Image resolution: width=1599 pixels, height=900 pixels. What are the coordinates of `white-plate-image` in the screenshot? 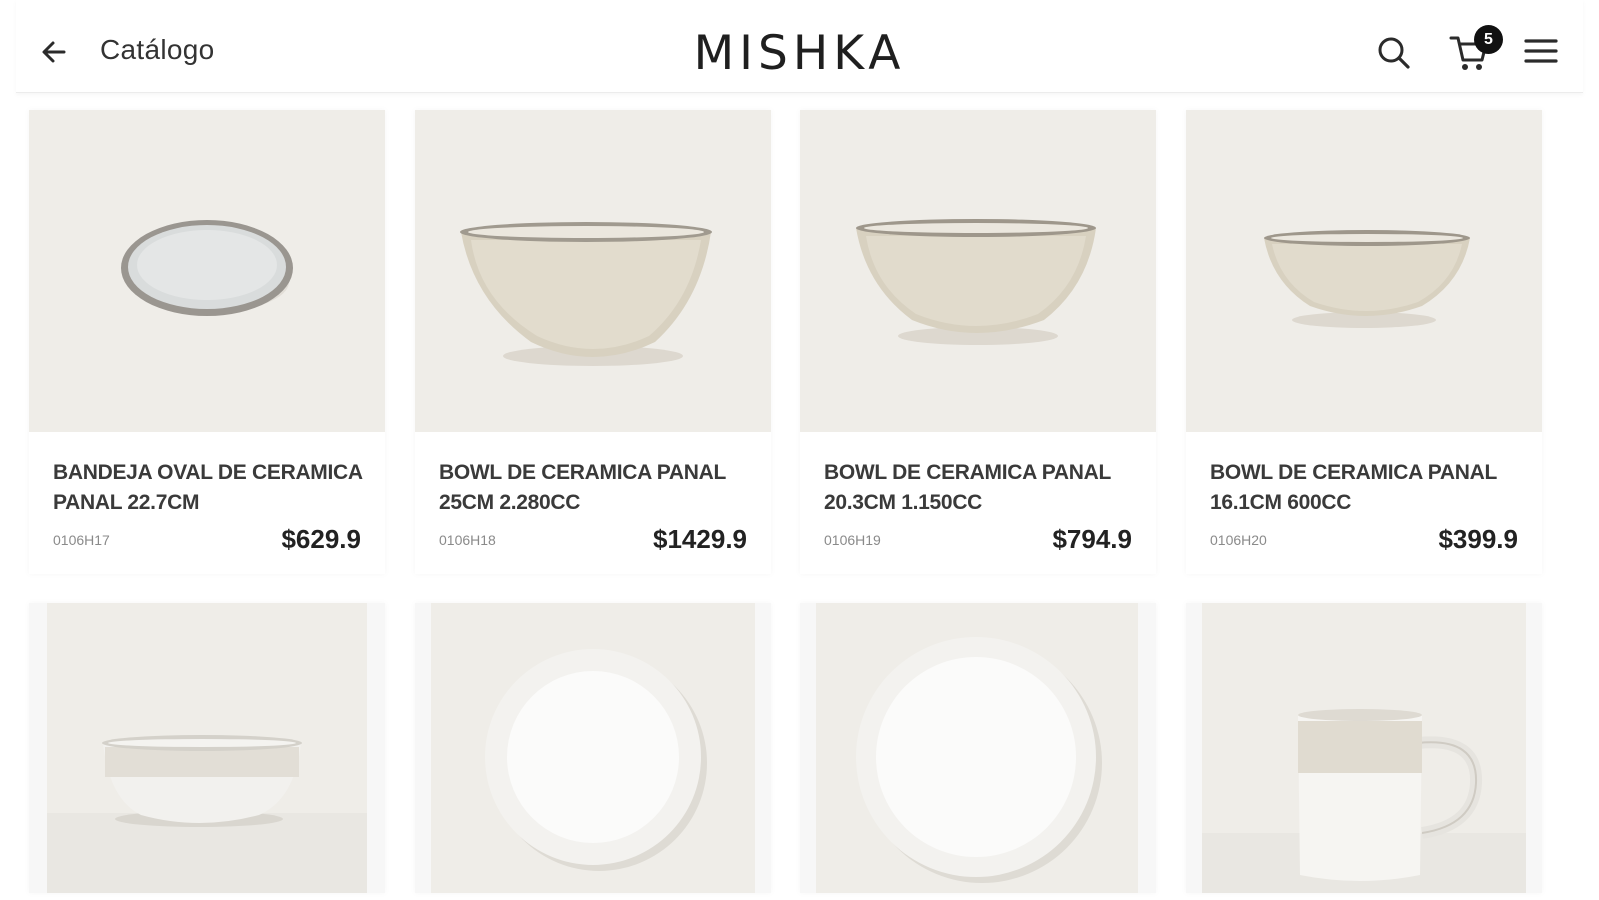 It's located at (593, 748).